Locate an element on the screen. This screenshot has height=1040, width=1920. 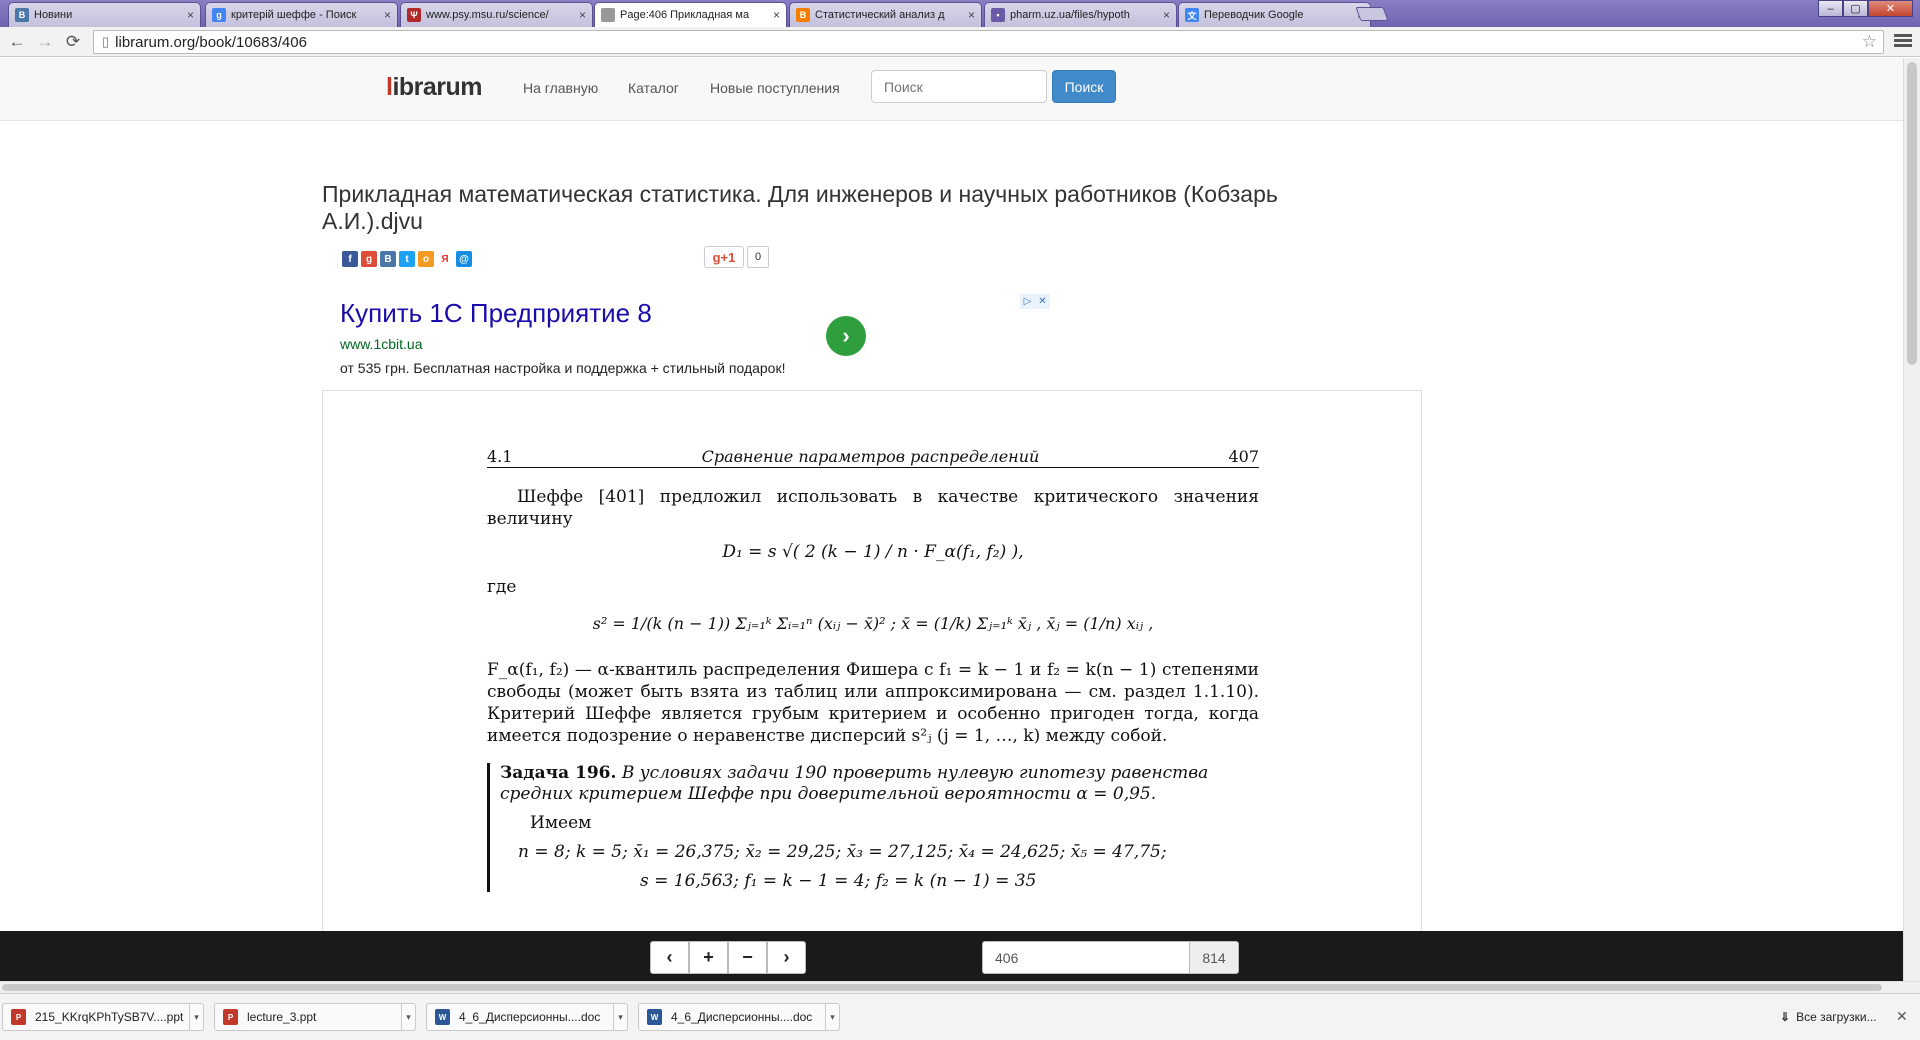
download-item: P 215_KKrqKPhTySB7V....ppt ▾ is located at coordinates (103, 1017).